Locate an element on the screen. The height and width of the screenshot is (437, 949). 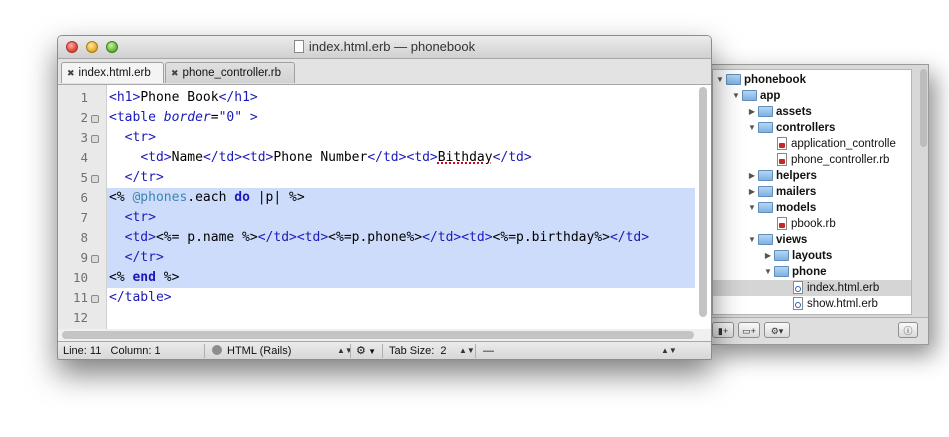
code-line-2: <table border="0" > is located at coordinates (401, 118).